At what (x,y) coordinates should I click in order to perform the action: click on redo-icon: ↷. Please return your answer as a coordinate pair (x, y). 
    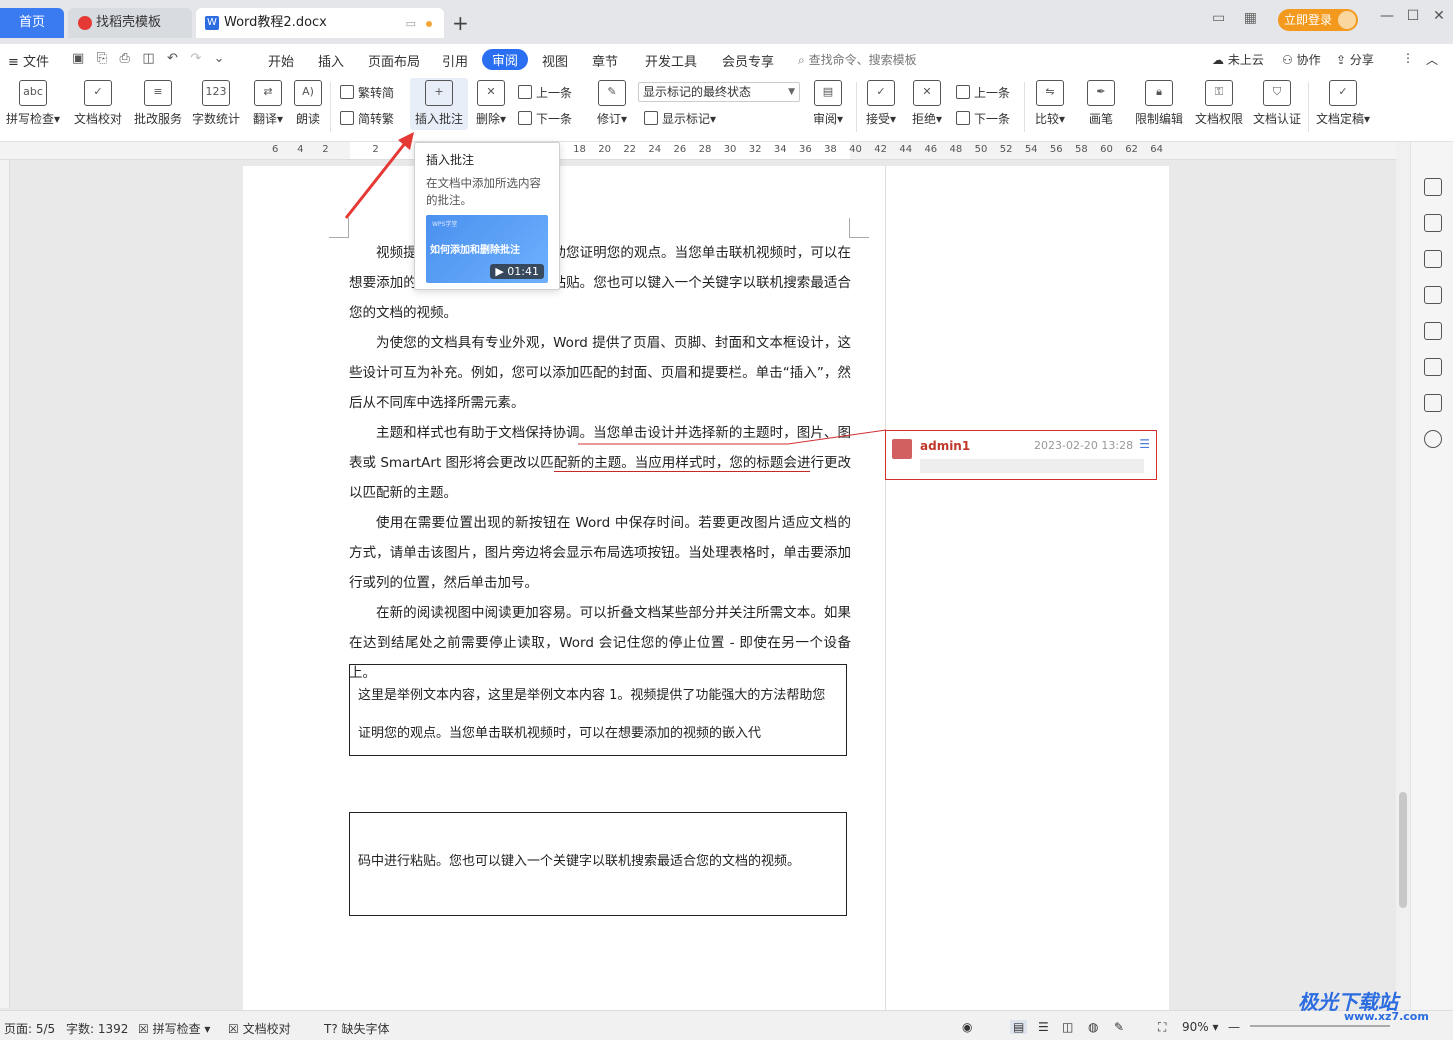
    Looking at the image, I should click on (195, 58).